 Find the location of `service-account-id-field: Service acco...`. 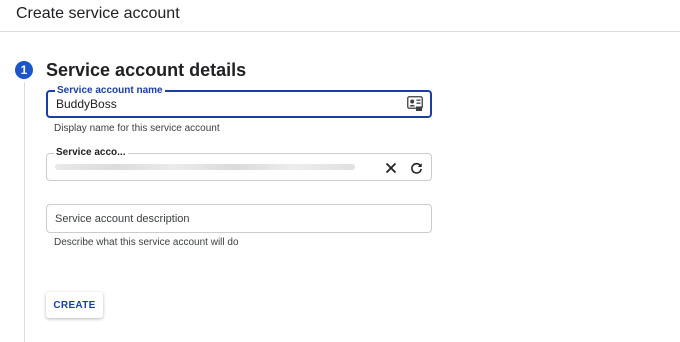

service-account-id-field: Service acco... is located at coordinates (239, 164).